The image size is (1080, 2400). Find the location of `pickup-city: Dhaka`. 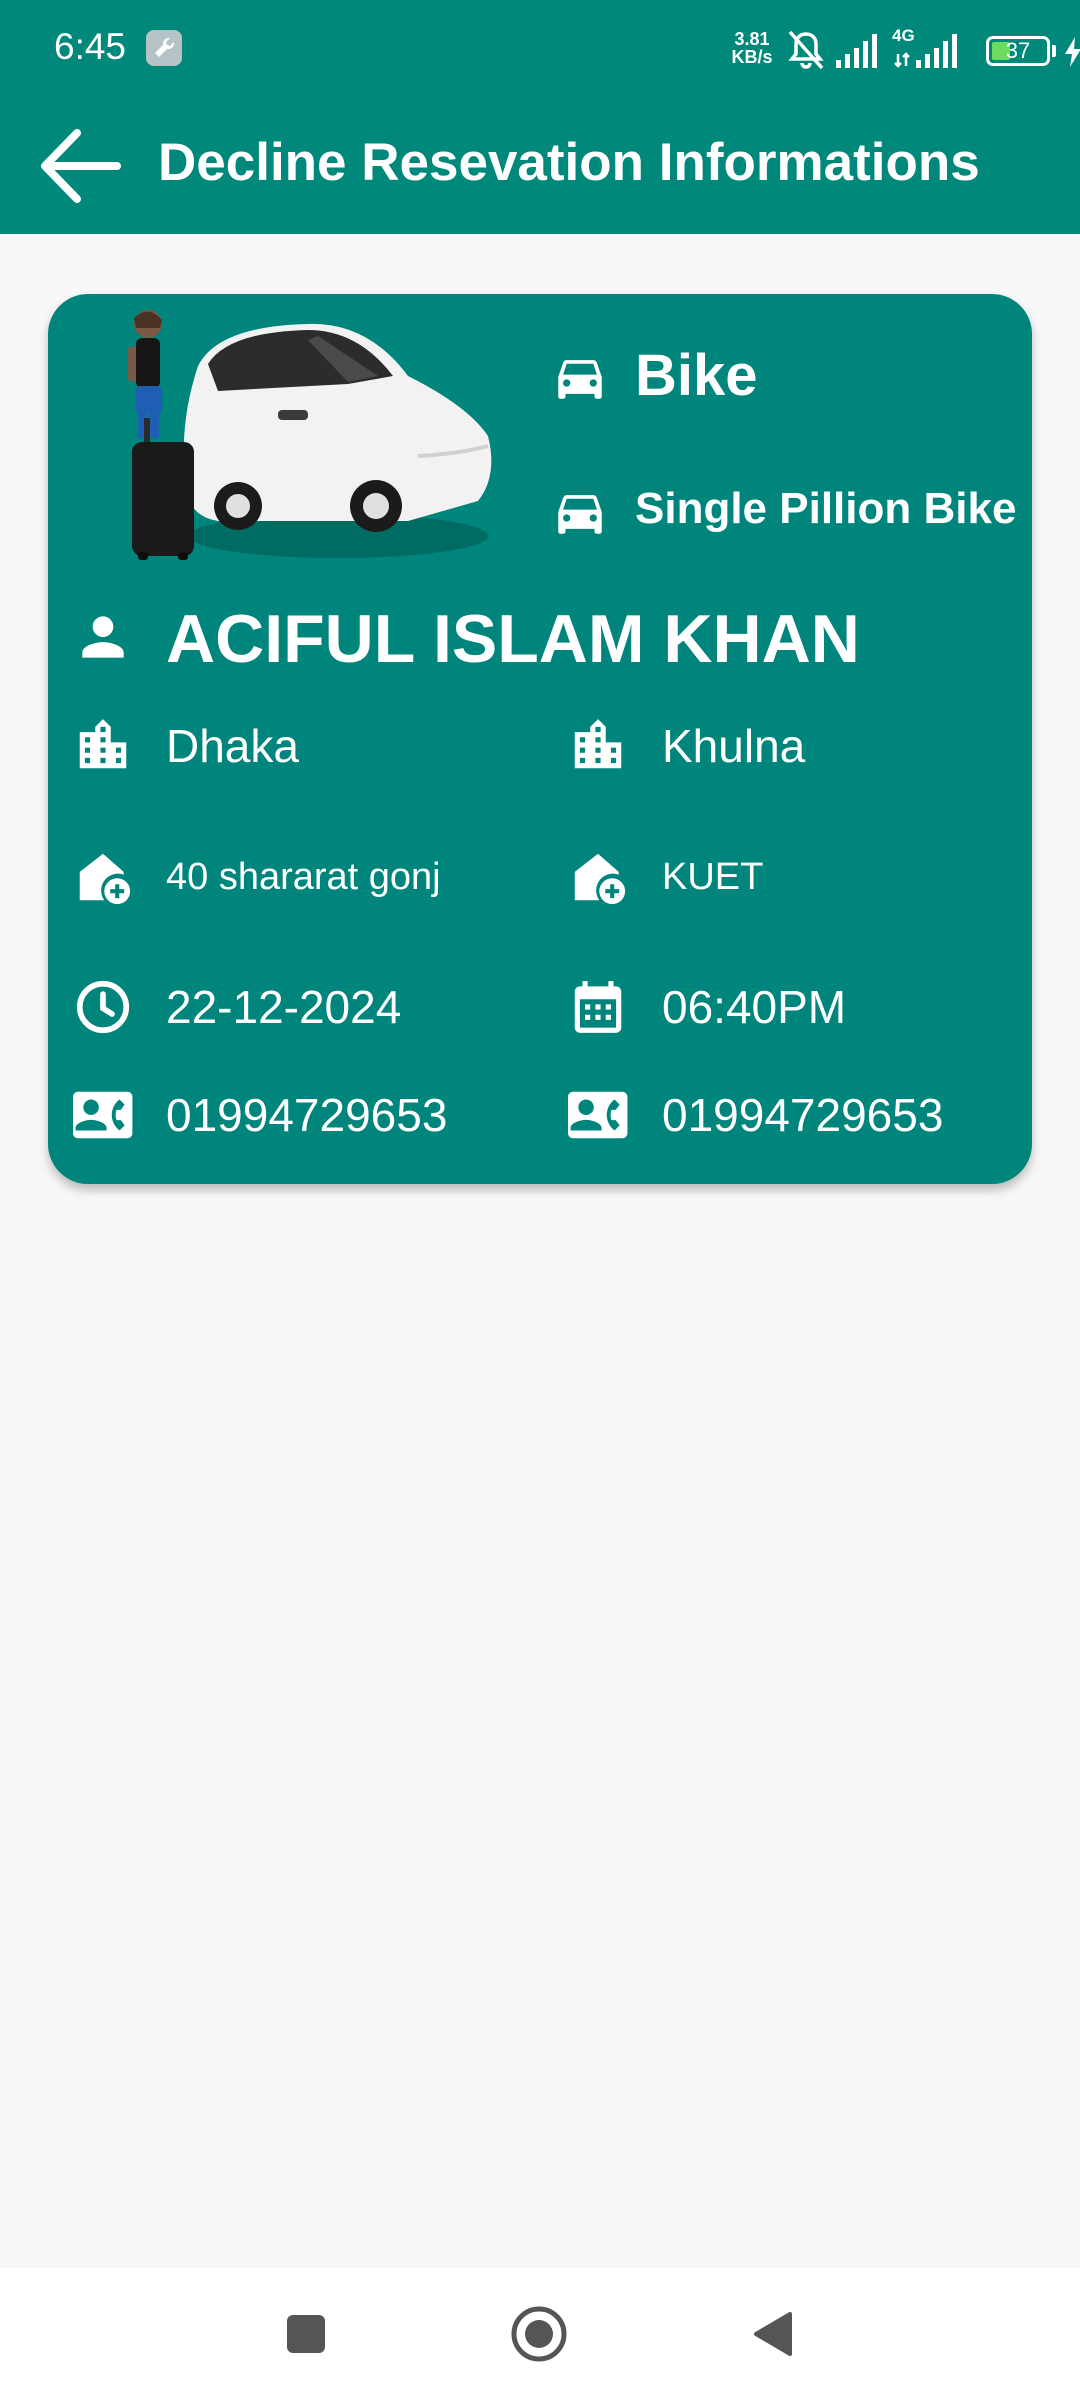

pickup-city: Dhaka is located at coordinates (232, 746).